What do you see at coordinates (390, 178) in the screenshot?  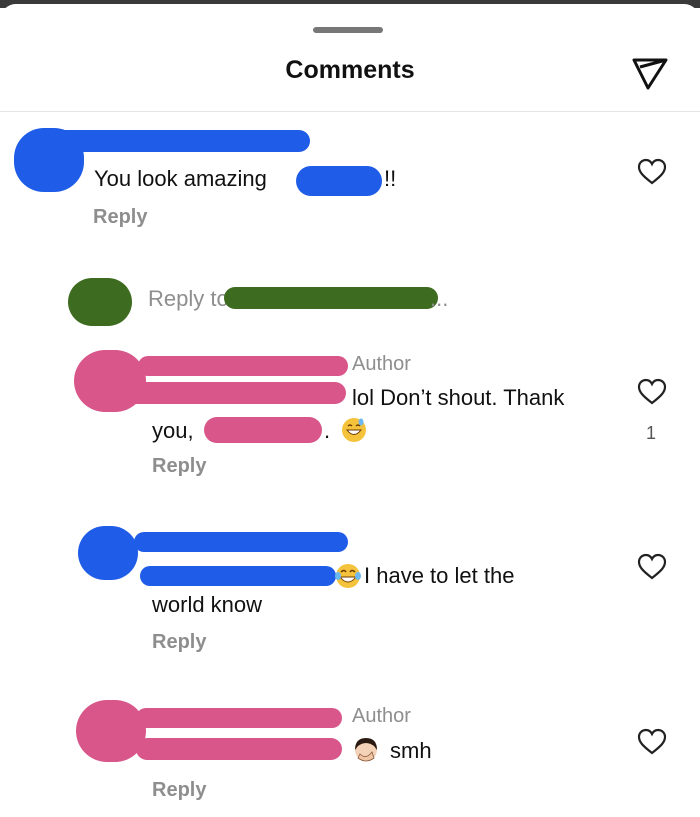 I see `comment-text-suffix: !!` at bounding box center [390, 178].